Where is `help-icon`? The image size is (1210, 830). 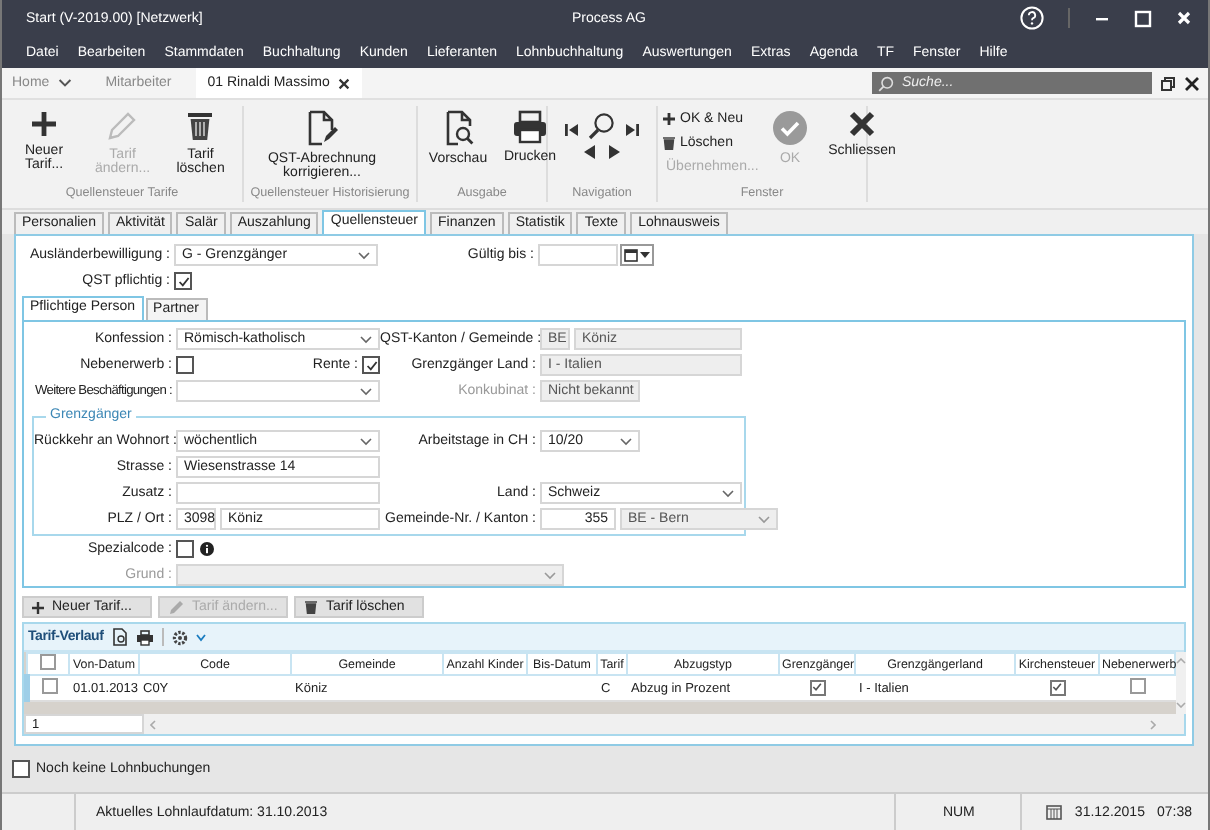 help-icon is located at coordinates (1032, 18).